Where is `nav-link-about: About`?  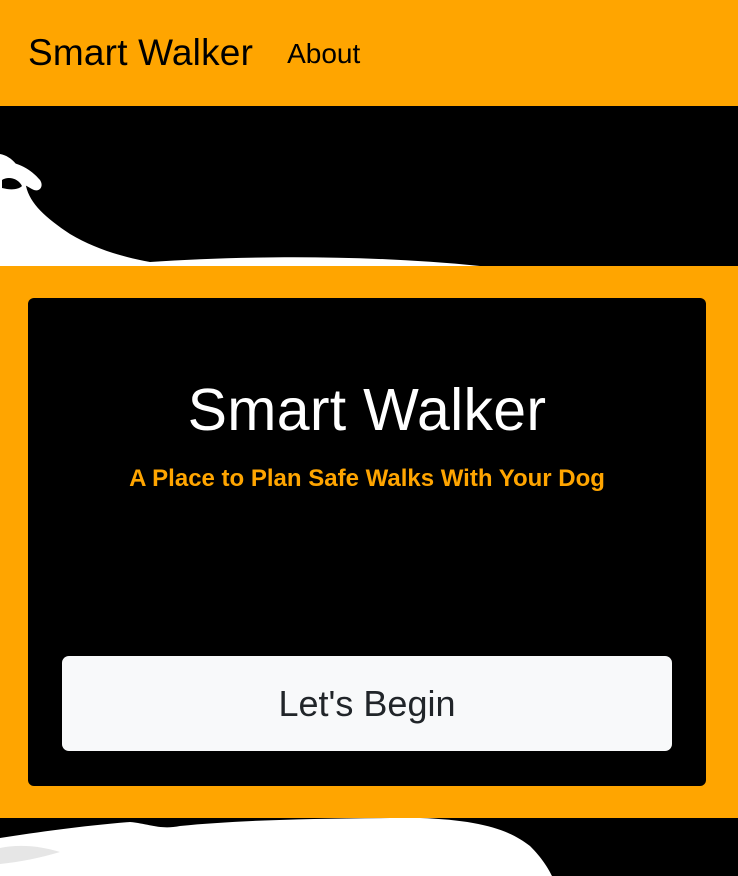 nav-link-about: About is located at coordinates (323, 54).